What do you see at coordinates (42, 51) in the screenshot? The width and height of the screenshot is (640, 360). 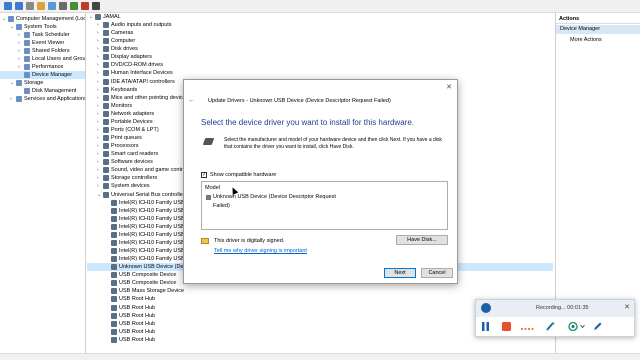 I see `console-tree-row: › Shared Folders` at bounding box center [42, 51].